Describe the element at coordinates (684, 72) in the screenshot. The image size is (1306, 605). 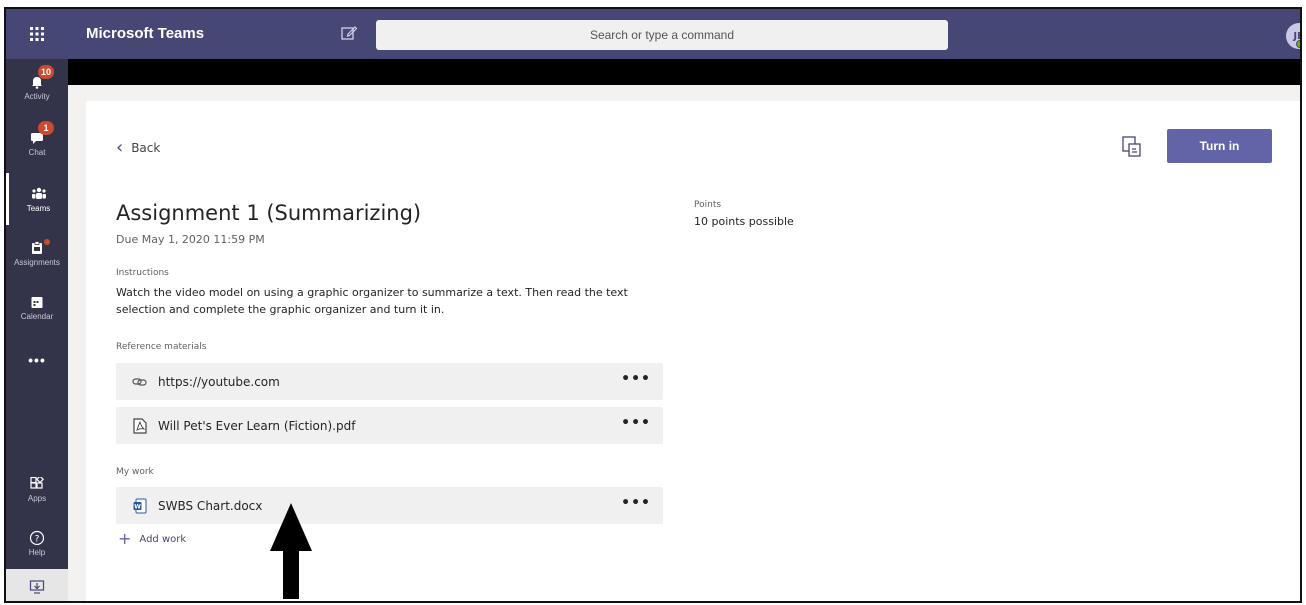
I see `black-banner` at that location.